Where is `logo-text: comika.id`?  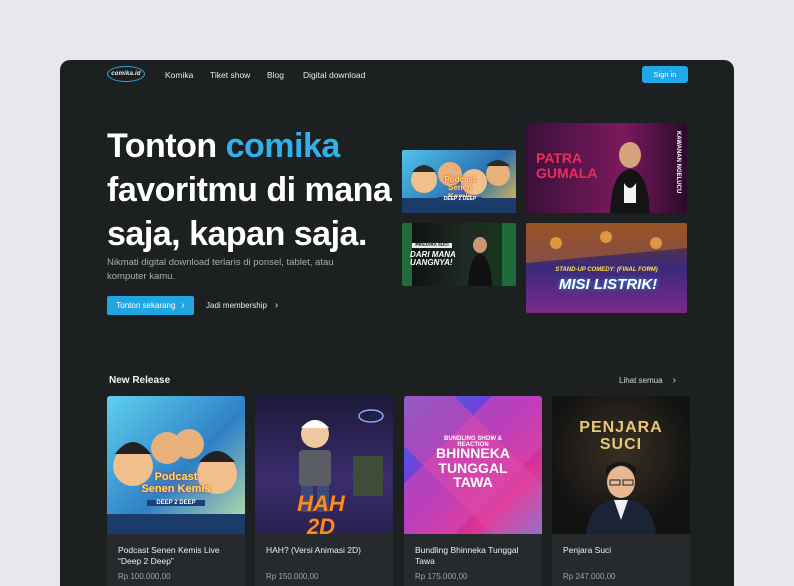 logo-text: comika.id is located at coordinates (126, 74).